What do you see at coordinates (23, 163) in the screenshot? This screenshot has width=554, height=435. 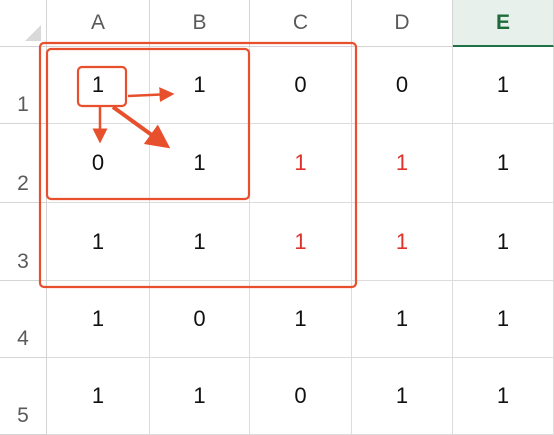 I see `row-header-2: 2` at bounding box center [23, 163].